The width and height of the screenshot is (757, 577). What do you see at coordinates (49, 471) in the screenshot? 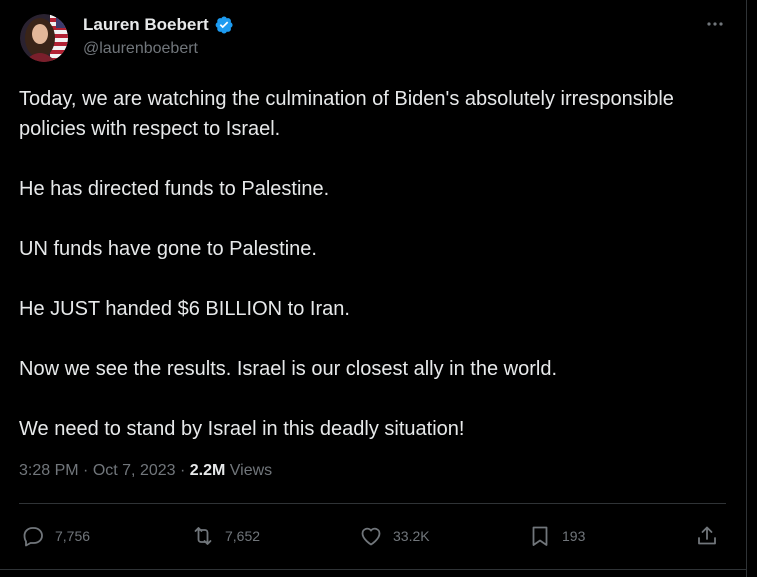
I see `tweet-time: 3:28 PM` at bounding box center [49, 471].